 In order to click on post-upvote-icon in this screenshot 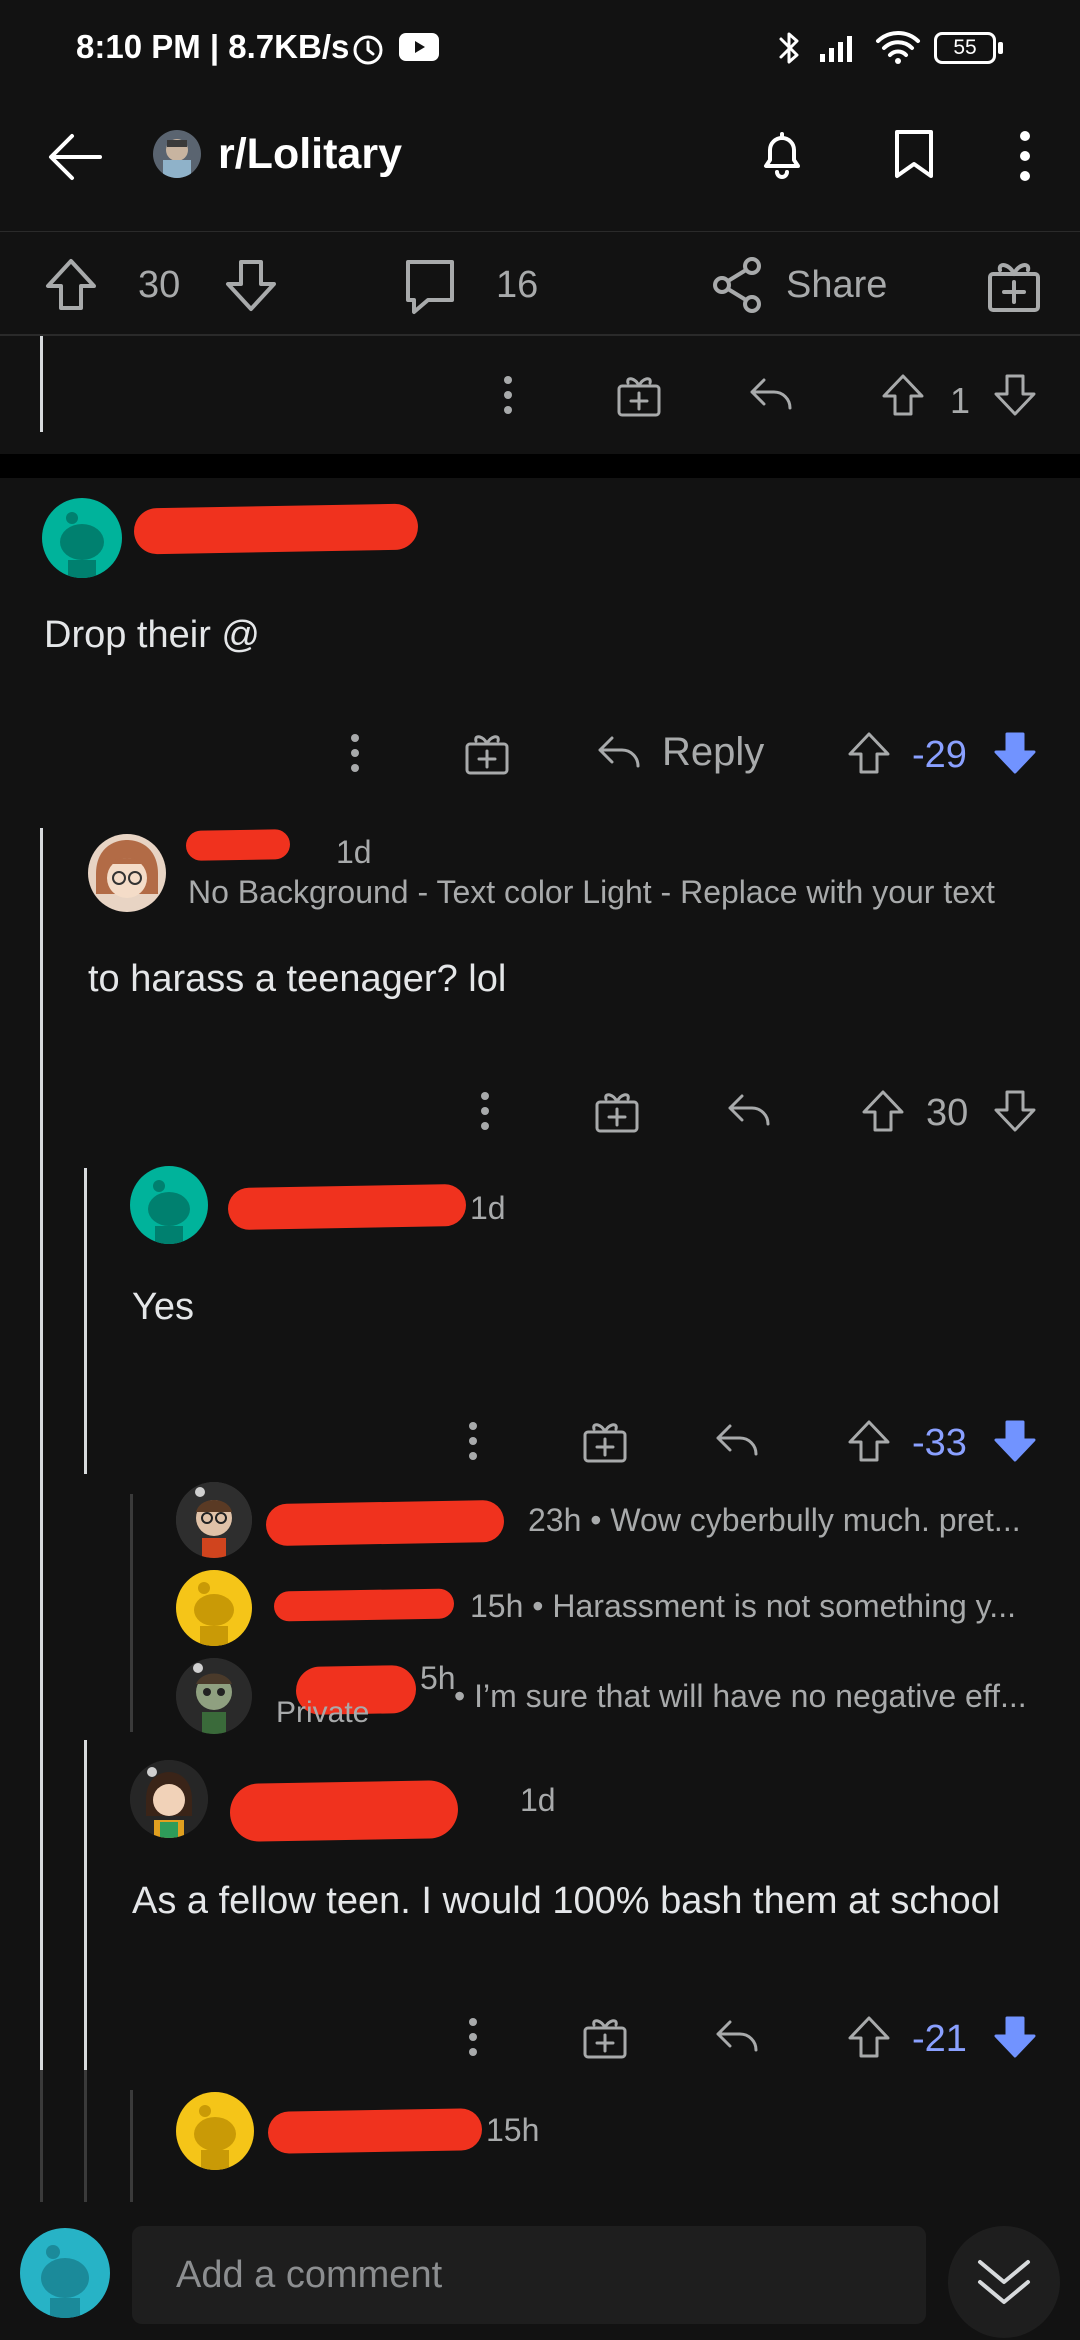, I will do `click(71, 287)`.